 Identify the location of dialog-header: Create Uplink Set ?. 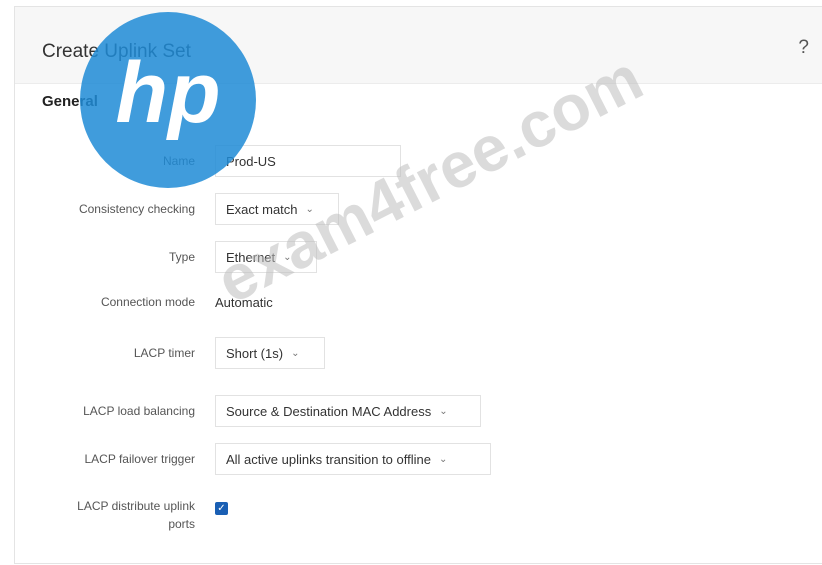
(418, 45).